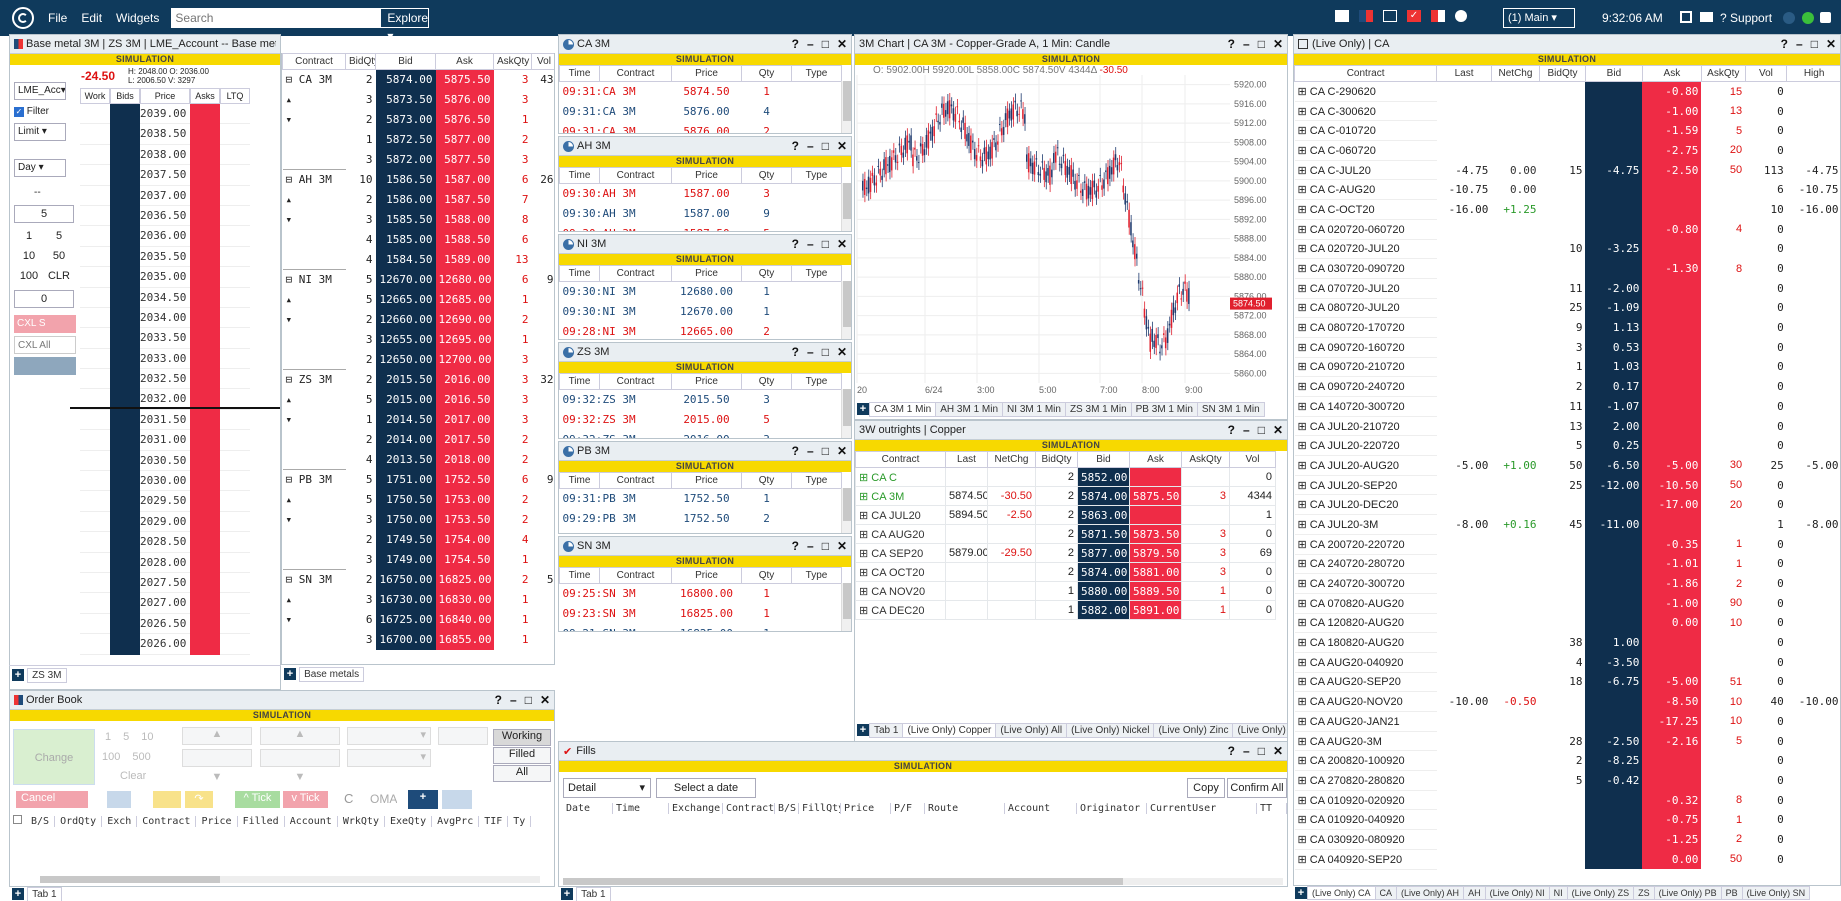 The width and height of the screenshot is (1841, 901). What do you see at coordinates (300, 736) in the screenshot?
I see `ob-price-up-button: ▲` at bounding box center [300, 736].